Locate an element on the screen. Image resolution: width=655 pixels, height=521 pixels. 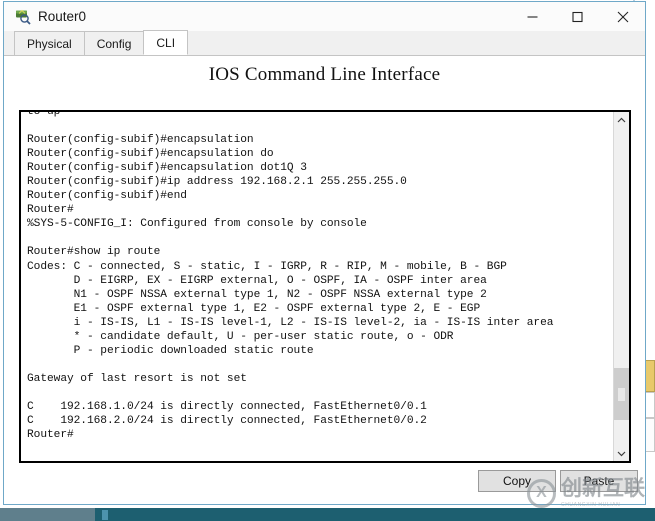
scroll-up-button is located at coordinates (621, 120).